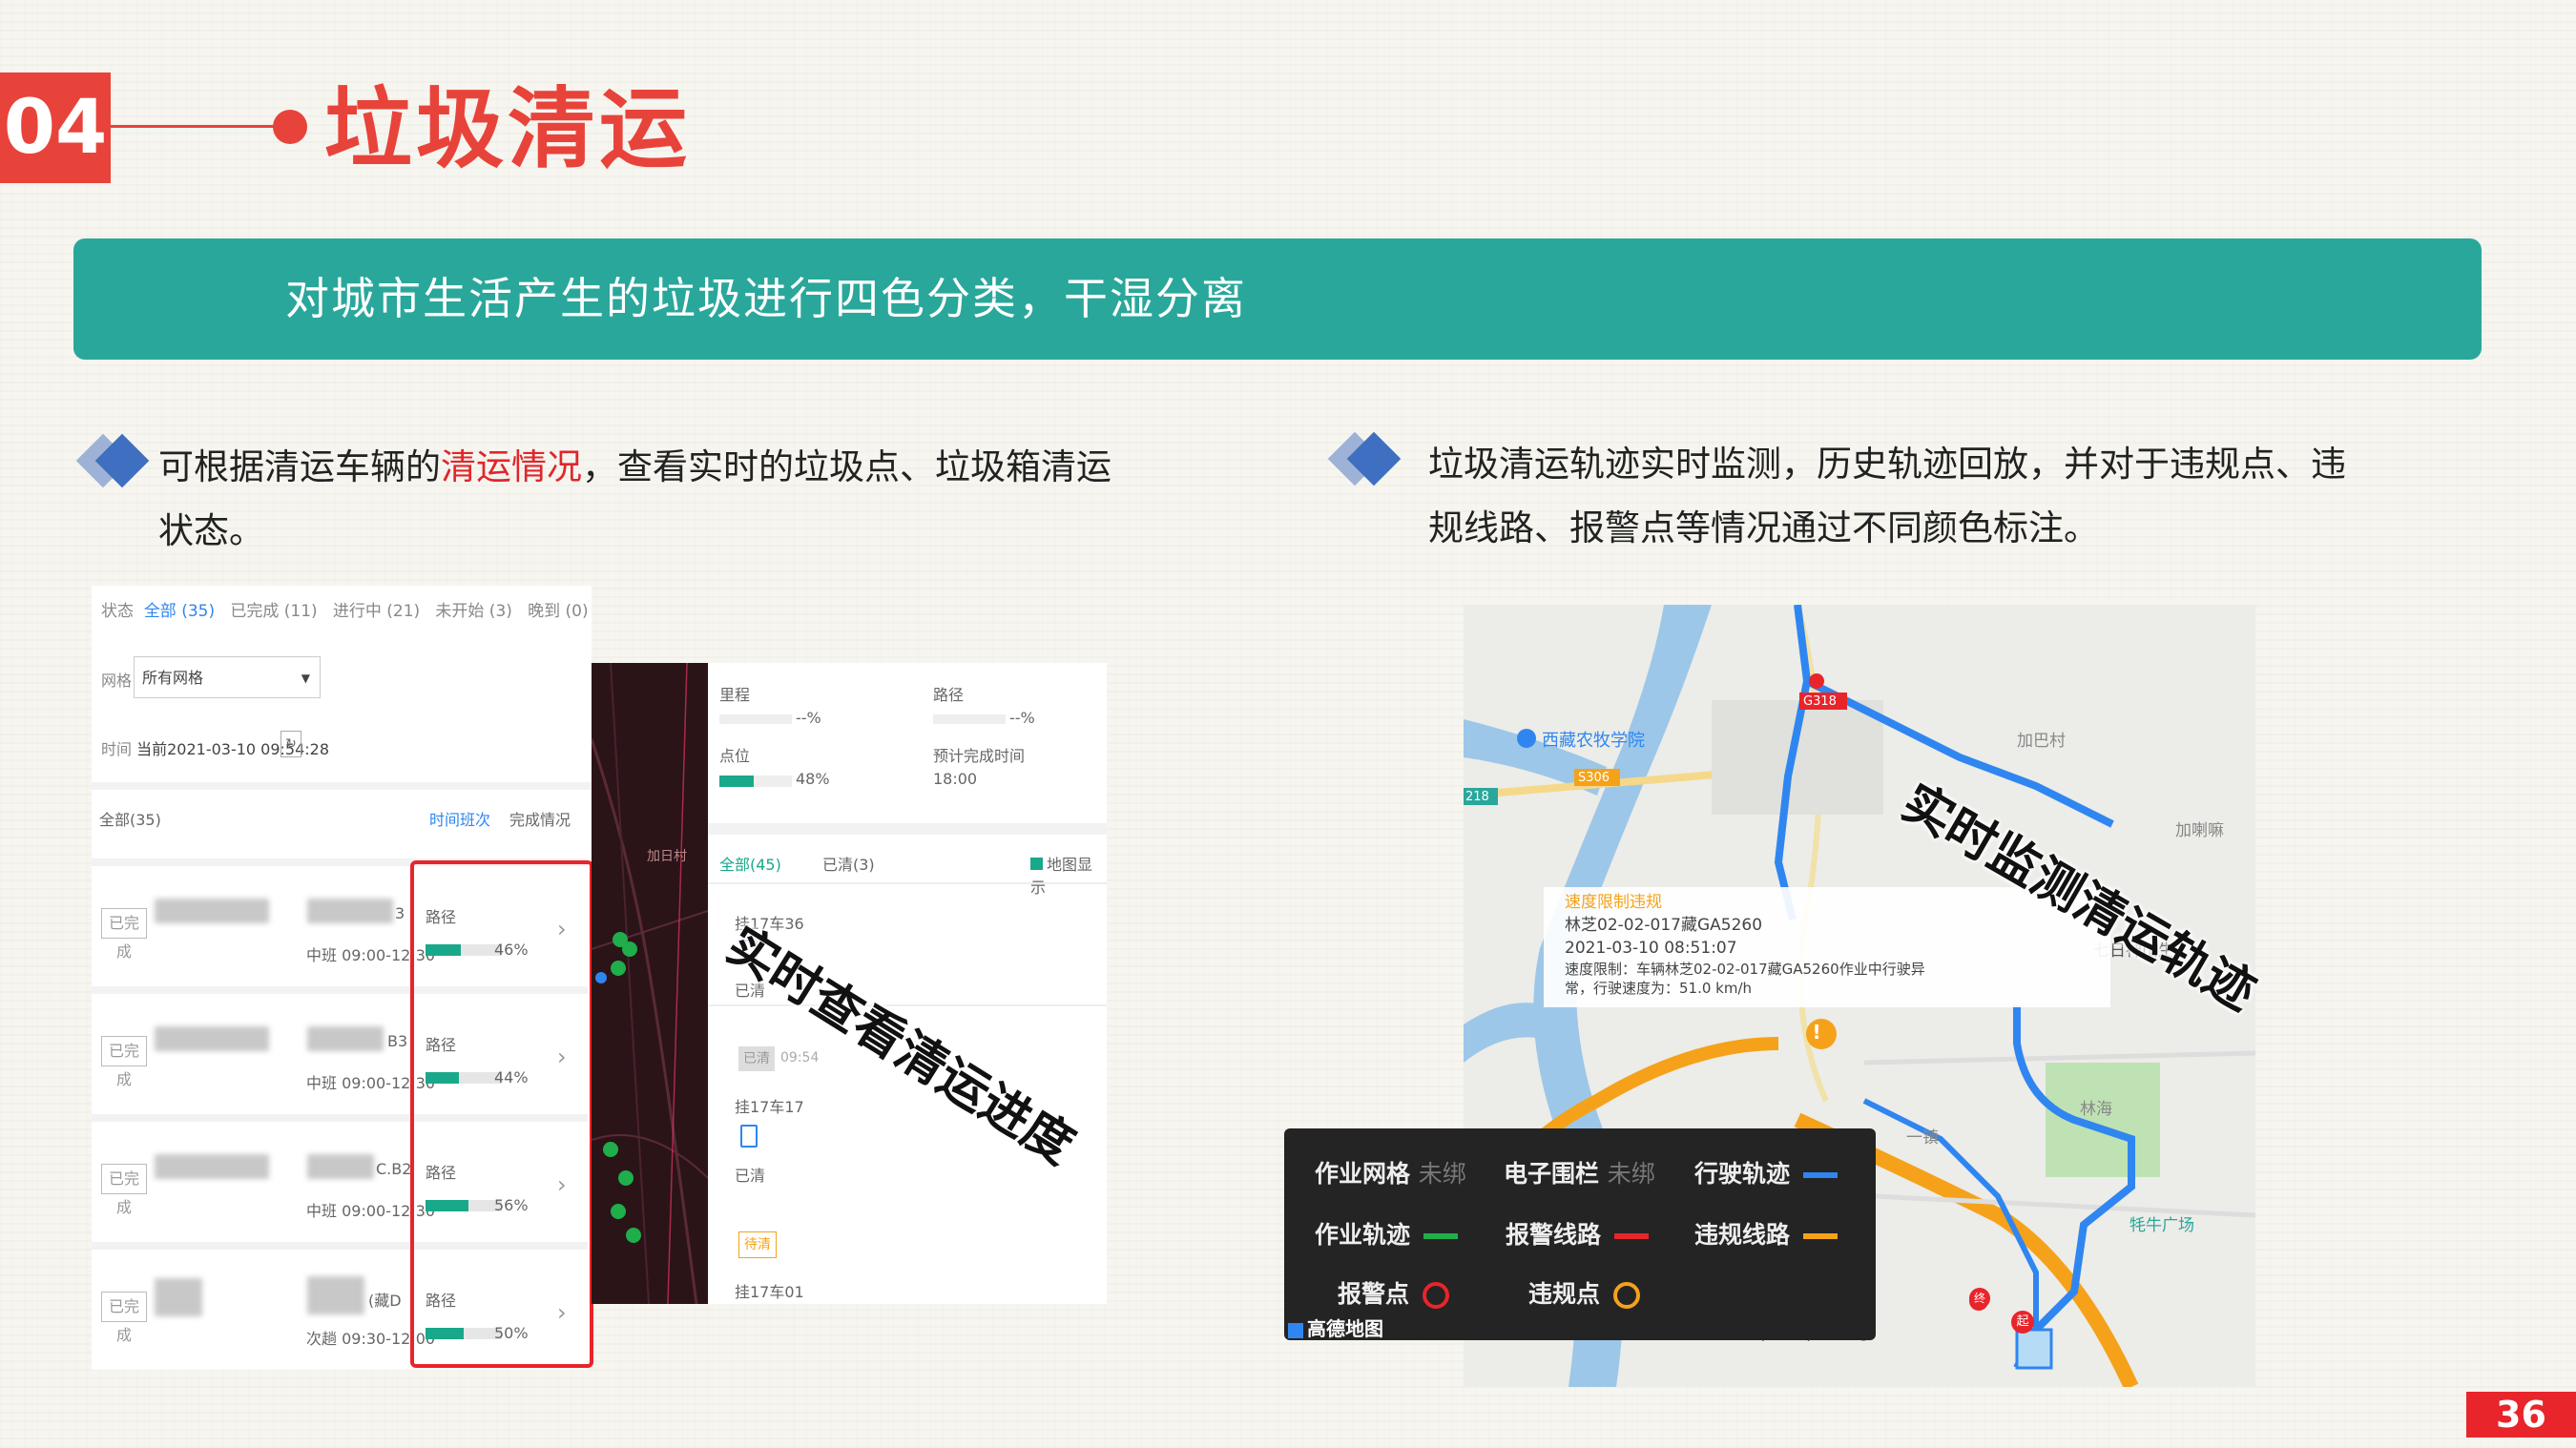  Describe the element at coordinates (195, 126) in the screenshot. I see `section-connector-line` at that location.